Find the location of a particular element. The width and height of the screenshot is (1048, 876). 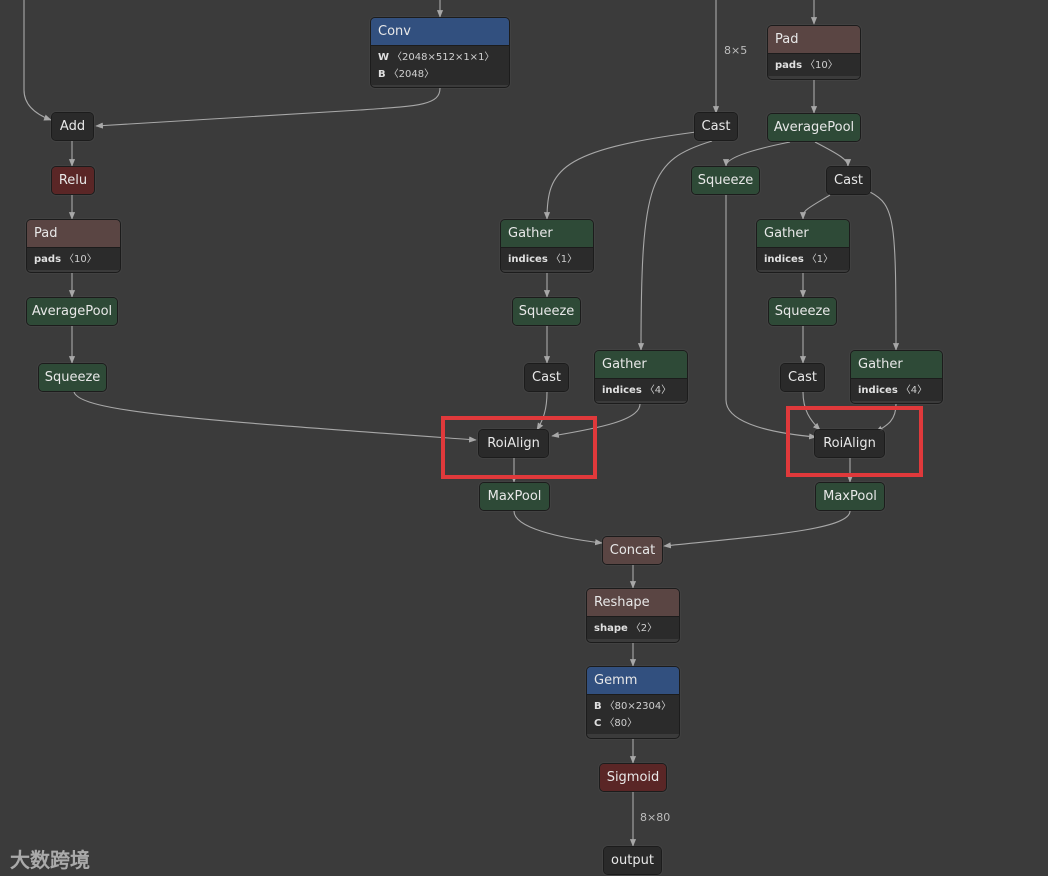

node-squeeze-mid-right-label: Squeeze is located at coordinates (725, 180).